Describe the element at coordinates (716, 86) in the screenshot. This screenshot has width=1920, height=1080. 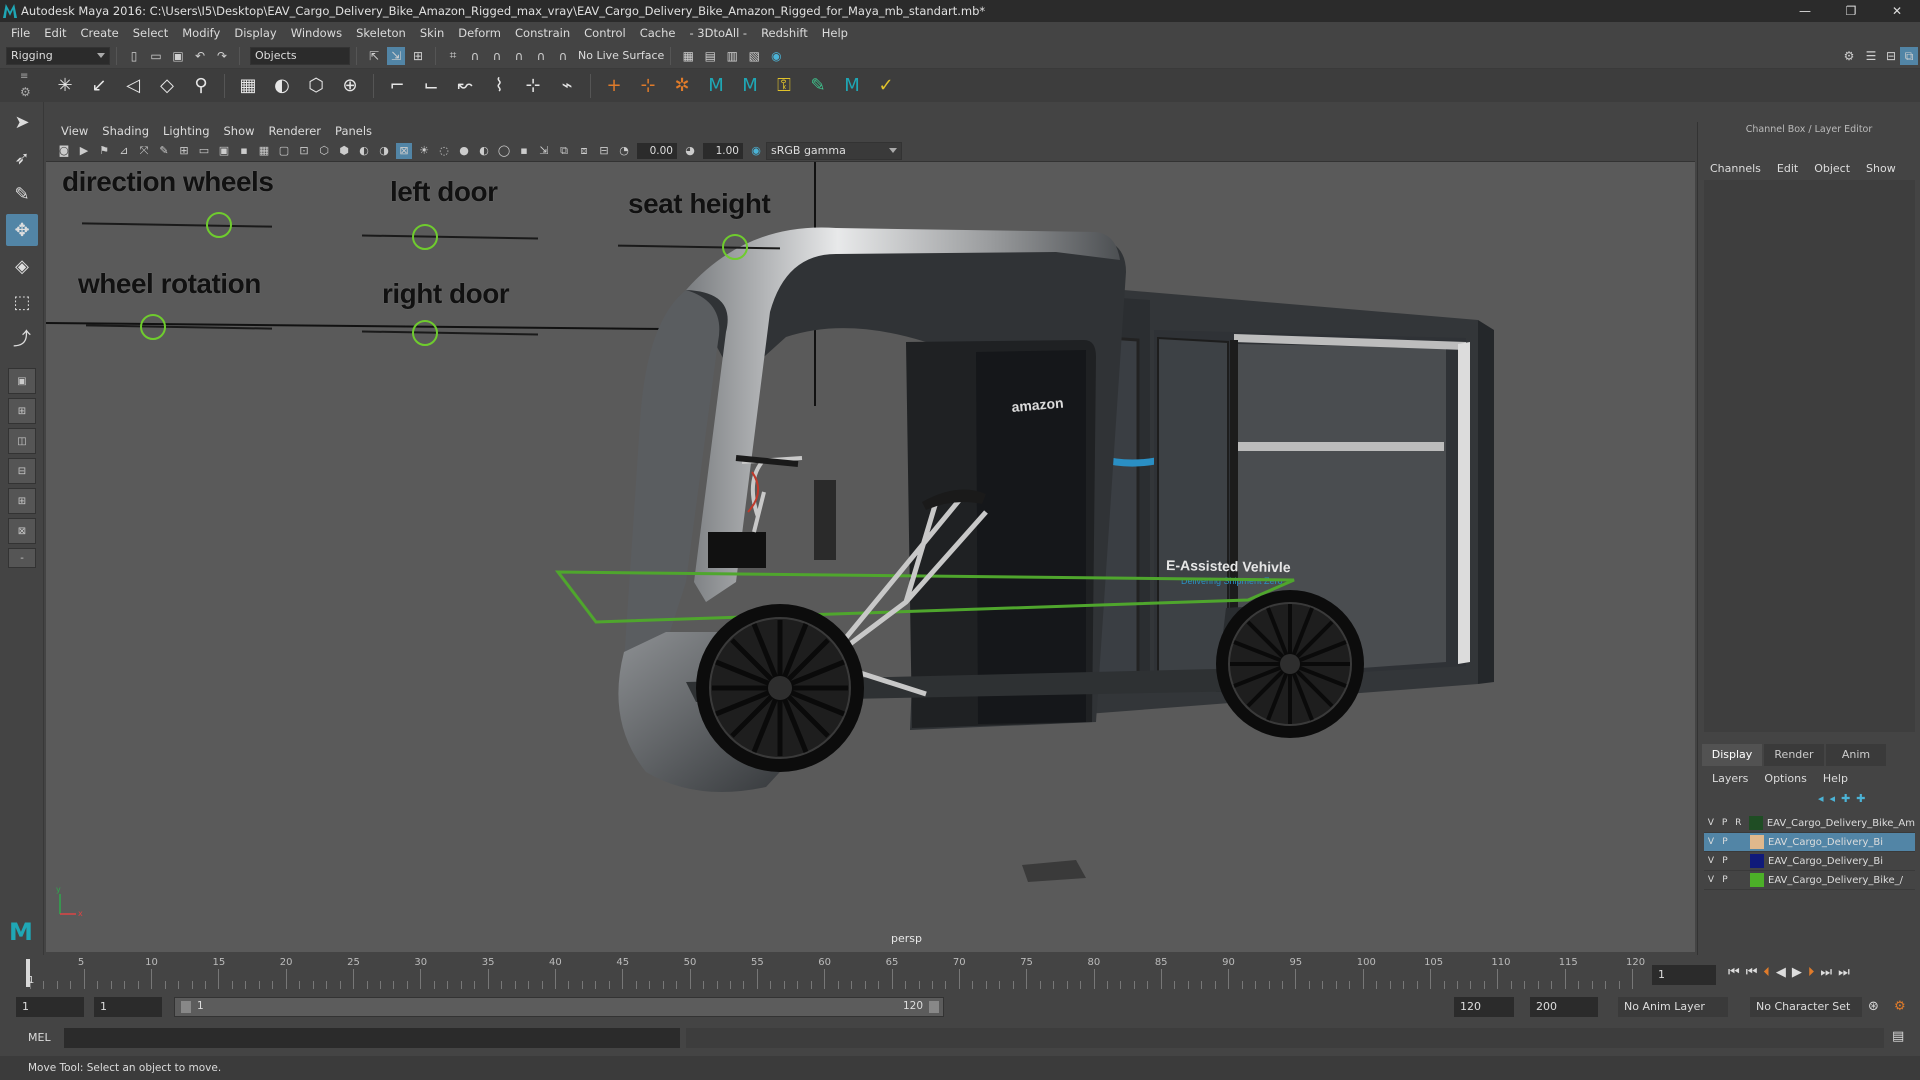
I see `mash-icon-1: M` at that location.